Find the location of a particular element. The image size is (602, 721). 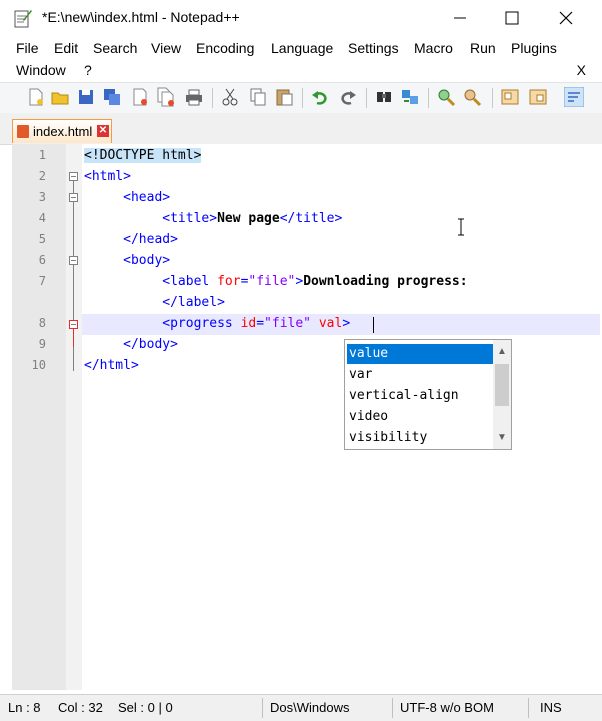

scroll-down-icon: ▼ is located at coordinates (502, 437).